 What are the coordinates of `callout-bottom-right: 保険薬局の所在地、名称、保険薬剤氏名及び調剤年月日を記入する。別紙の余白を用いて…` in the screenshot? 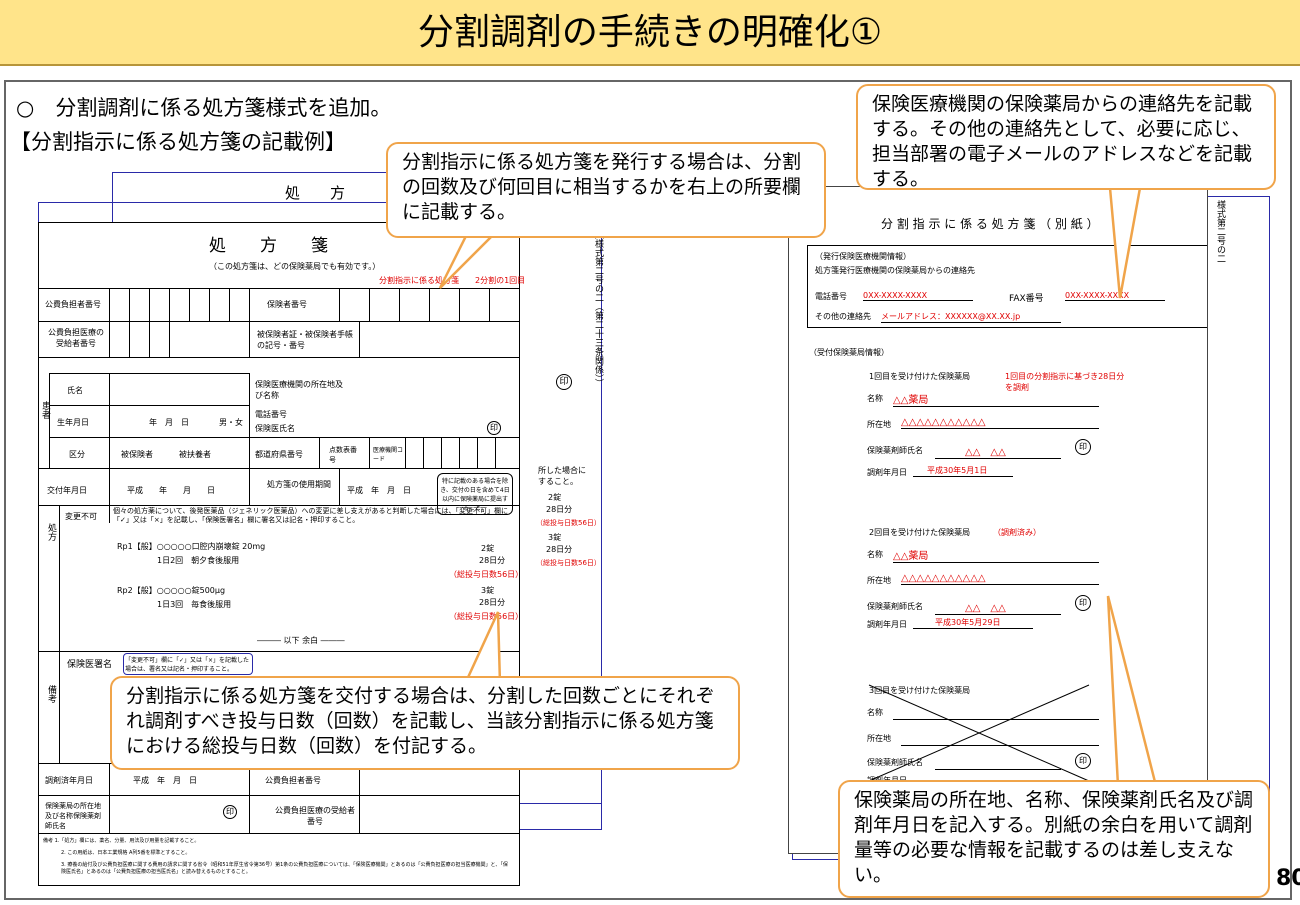 It's located at (1054, 839).